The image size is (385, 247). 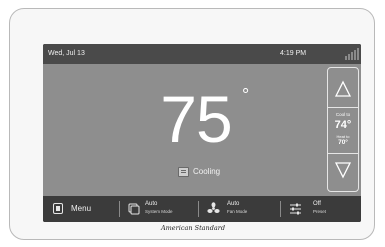 I want to click on fan-mode-button: Auto Fan Mode, so click(x=239, y=209).